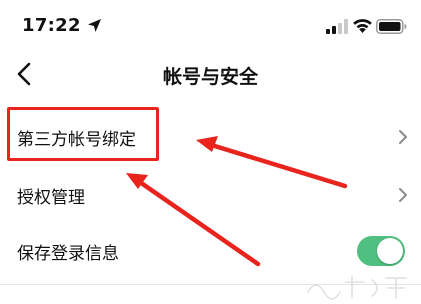  I want to click on annotation-highlight-box, so click(83, 134).